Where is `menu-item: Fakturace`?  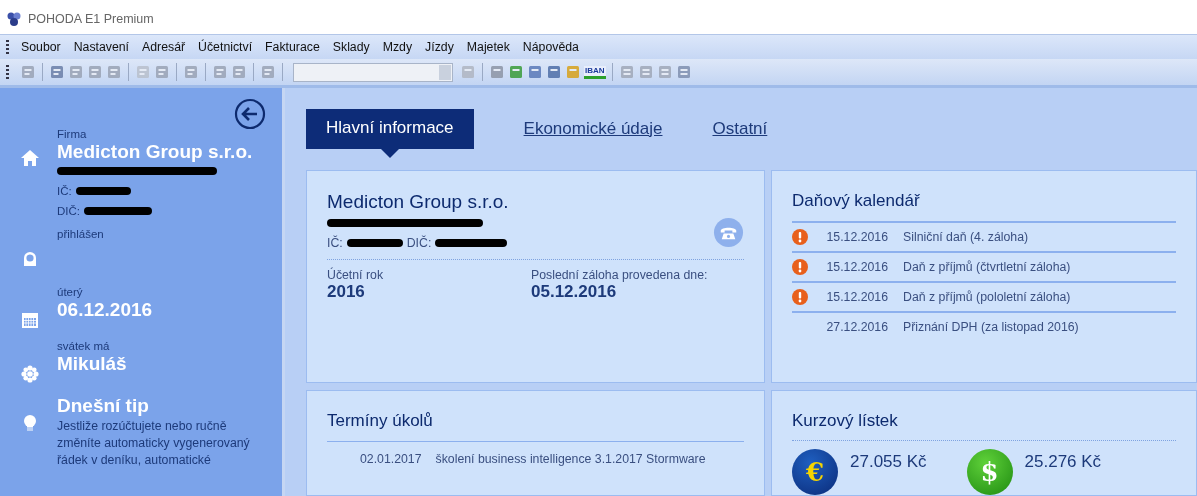 menu-item: Fakturace is located at coordinates (293, 47).